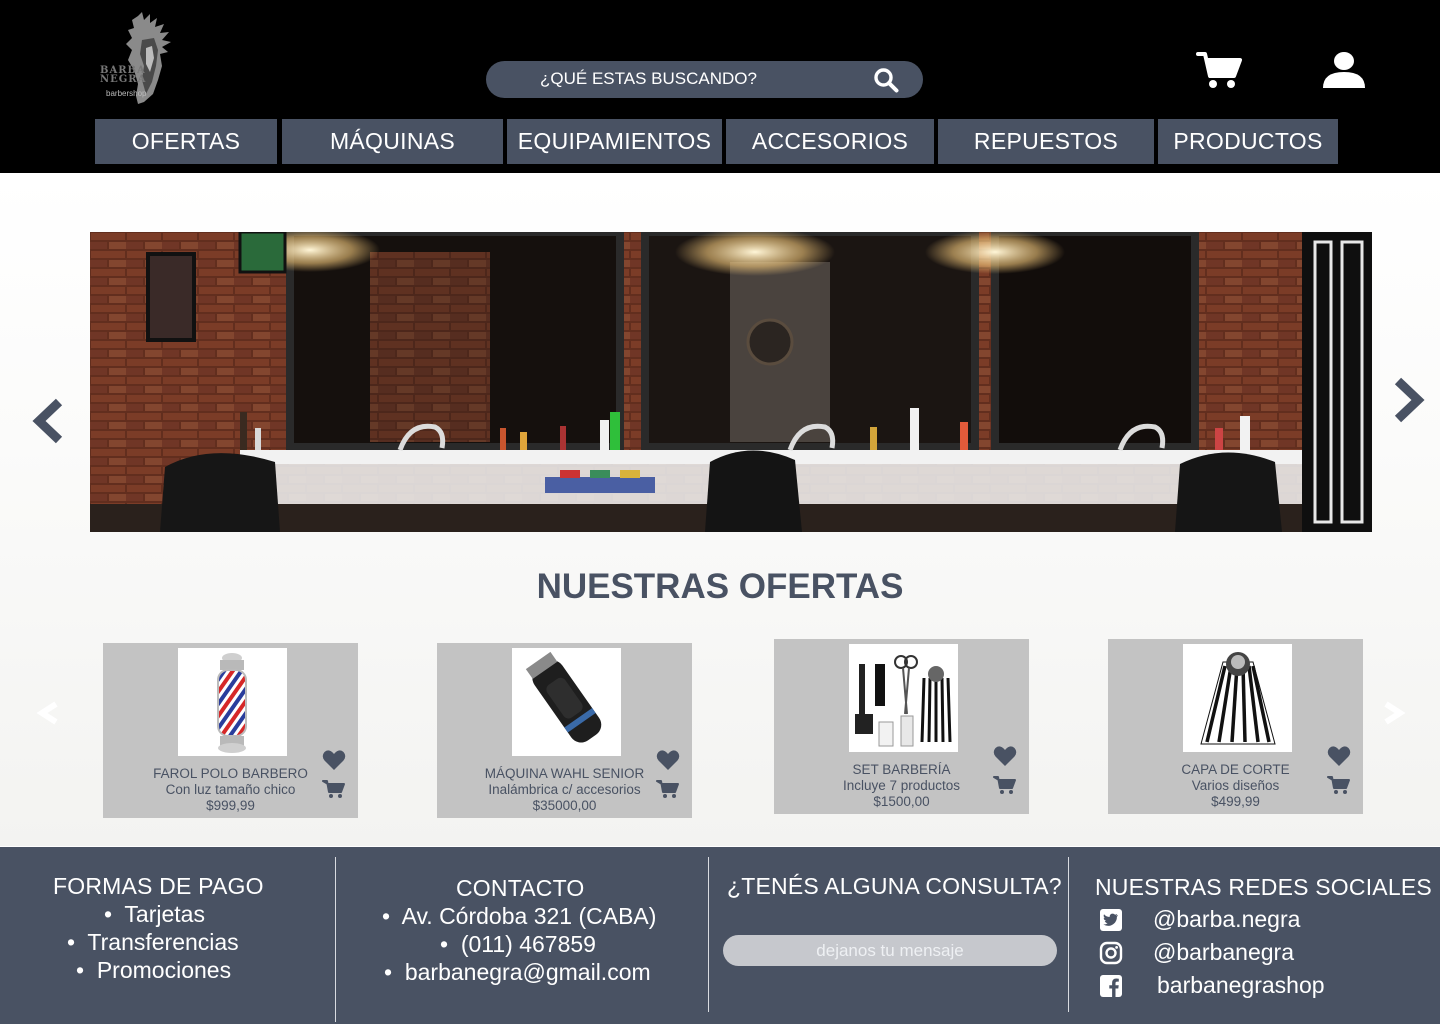  What do you see at coordinates (1235, 801) in the screenshot?
I see `product-price: $499,99` at bounding box center [1235, 801].